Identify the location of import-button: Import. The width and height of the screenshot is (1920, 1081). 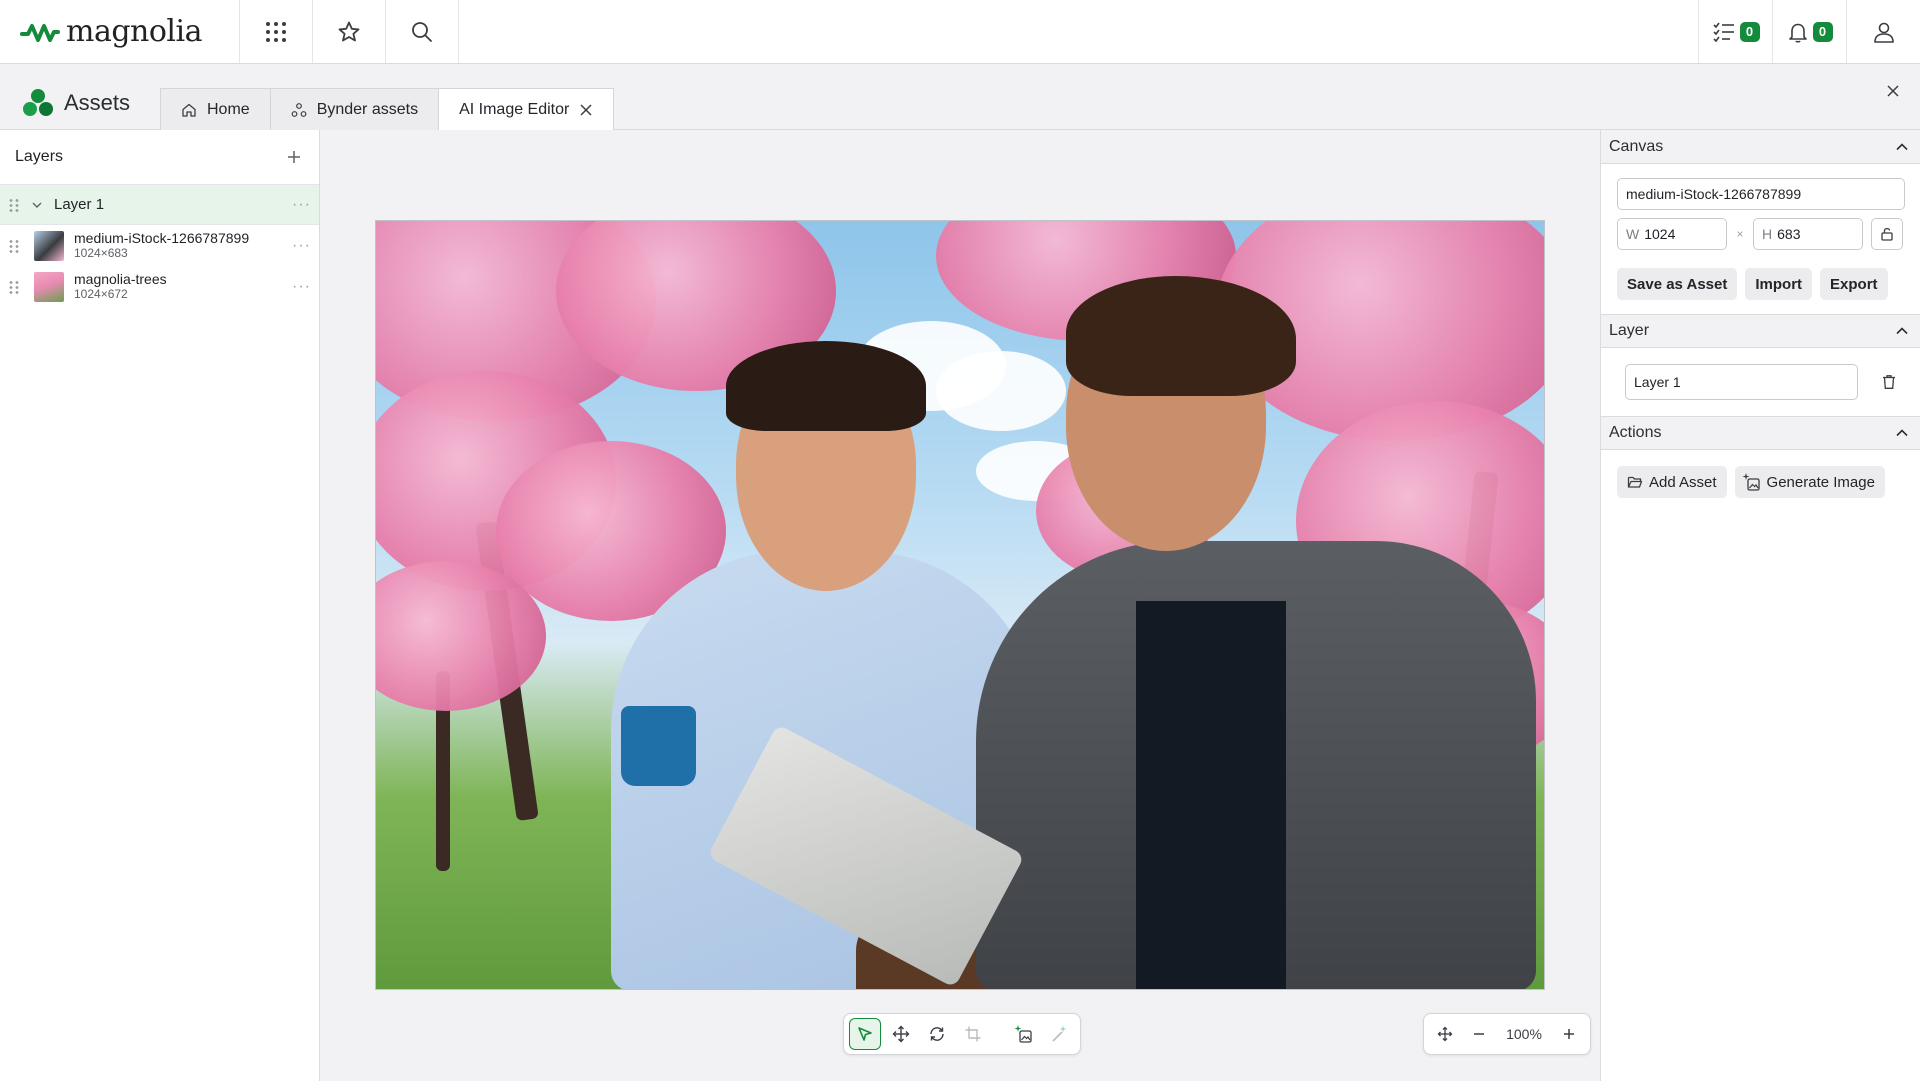
(1779, 284).